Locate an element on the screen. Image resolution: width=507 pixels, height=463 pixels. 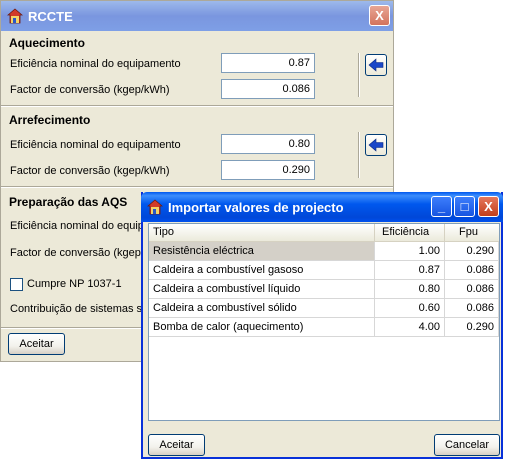
table-row: Resistência eléctrica 1.00 0.290 is located at coordinates (324, 251).